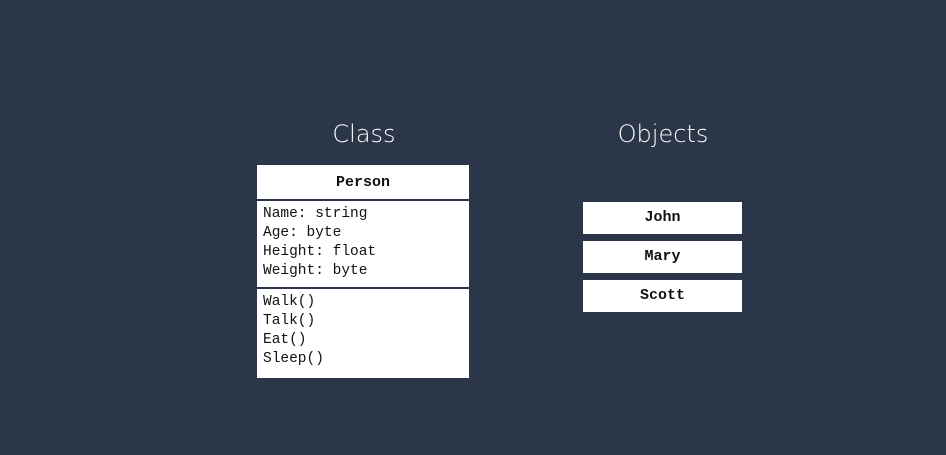 This screenshot has height=455, width=946. Describe the element at coordinates (315, 214) in the screenshot. I see `uml-attribute: Name: string` at that location.